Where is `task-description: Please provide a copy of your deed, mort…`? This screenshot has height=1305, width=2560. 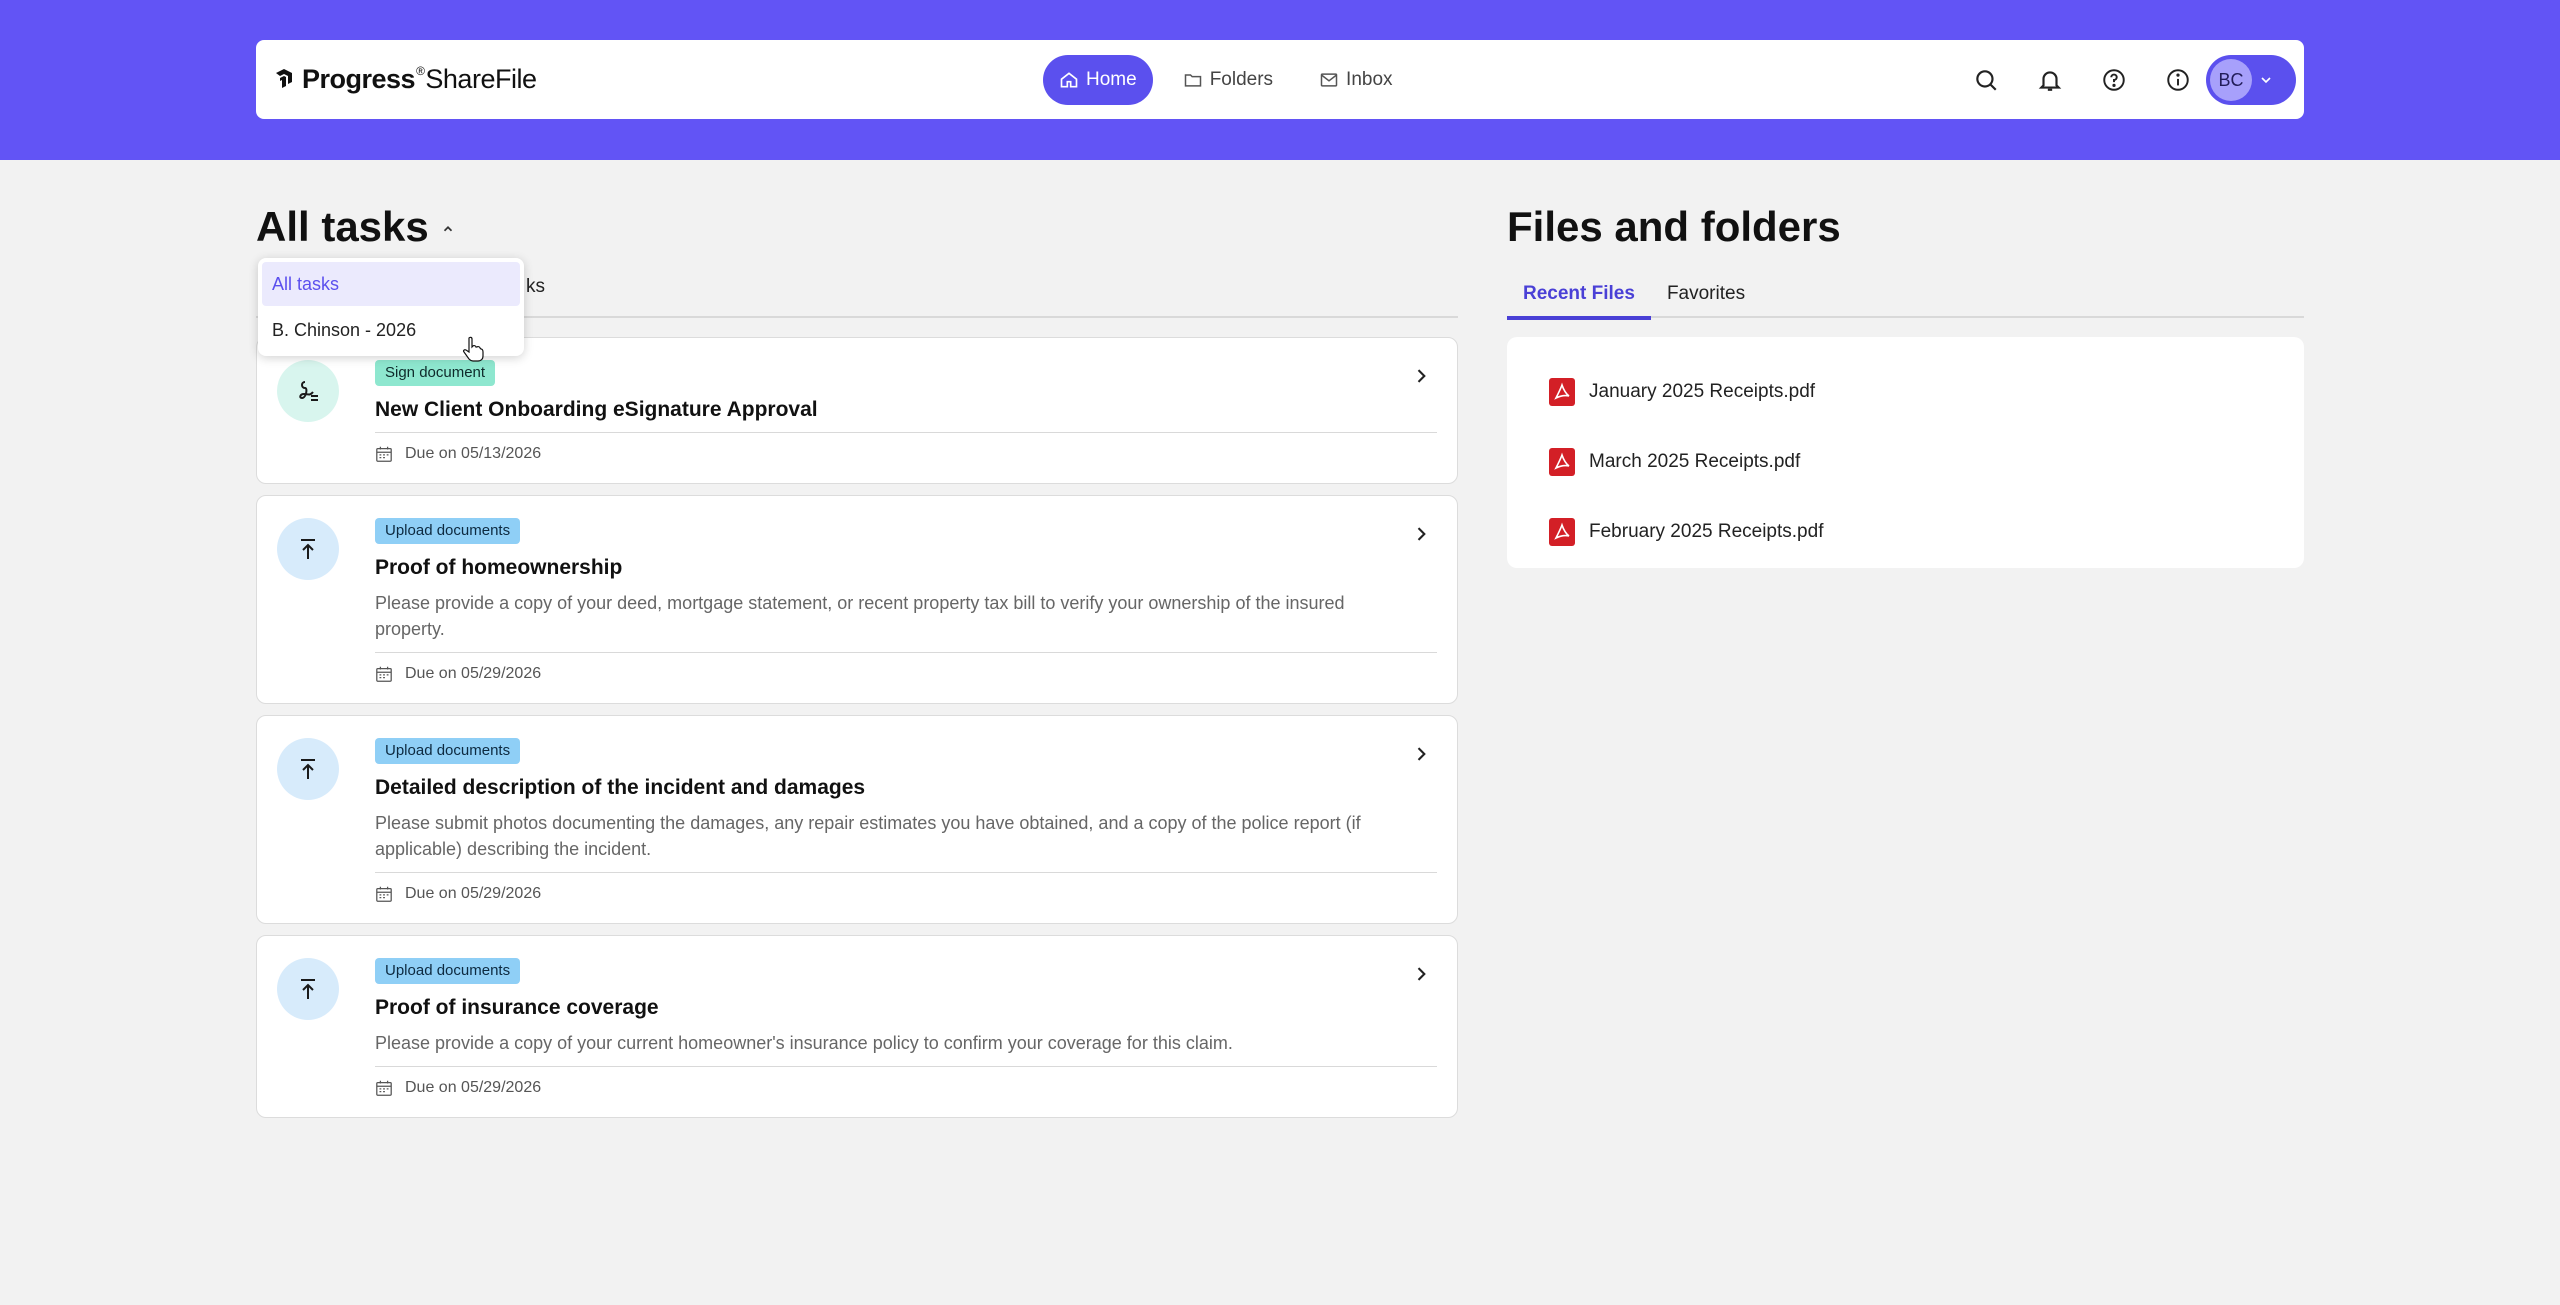 task-description: Please provide a copy of your deed, mort… is located at coordinates (860, 616).